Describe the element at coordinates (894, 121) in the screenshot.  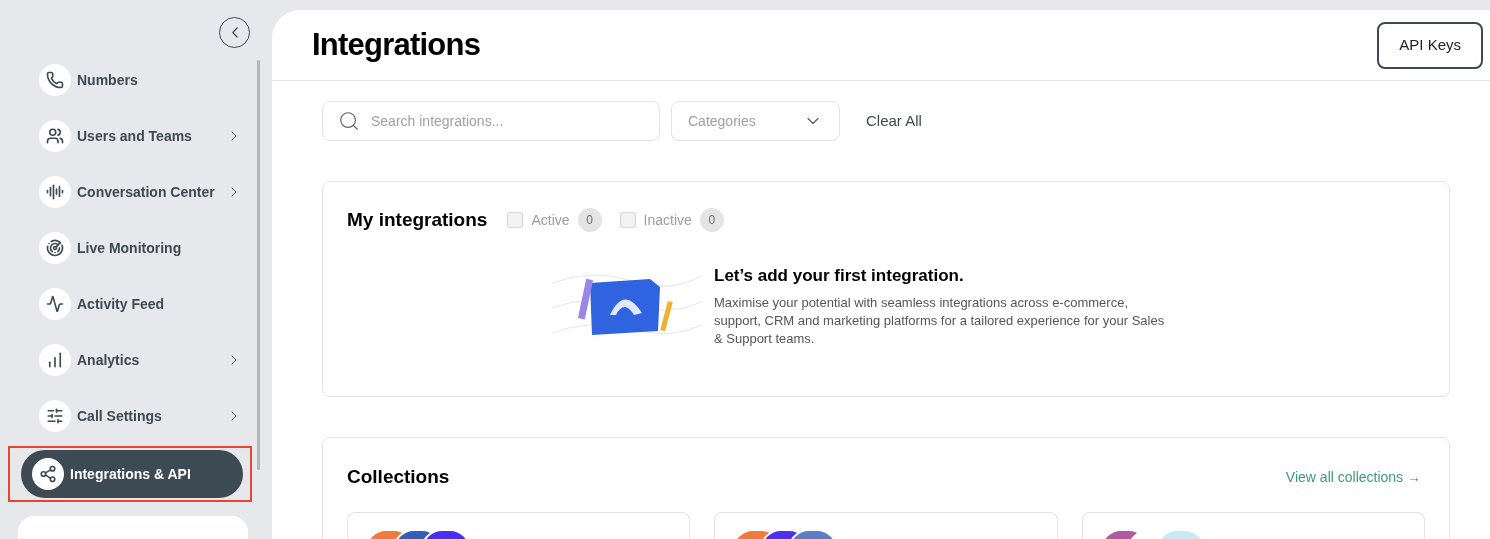
I see `clear-all-button: Clear All` at that location.